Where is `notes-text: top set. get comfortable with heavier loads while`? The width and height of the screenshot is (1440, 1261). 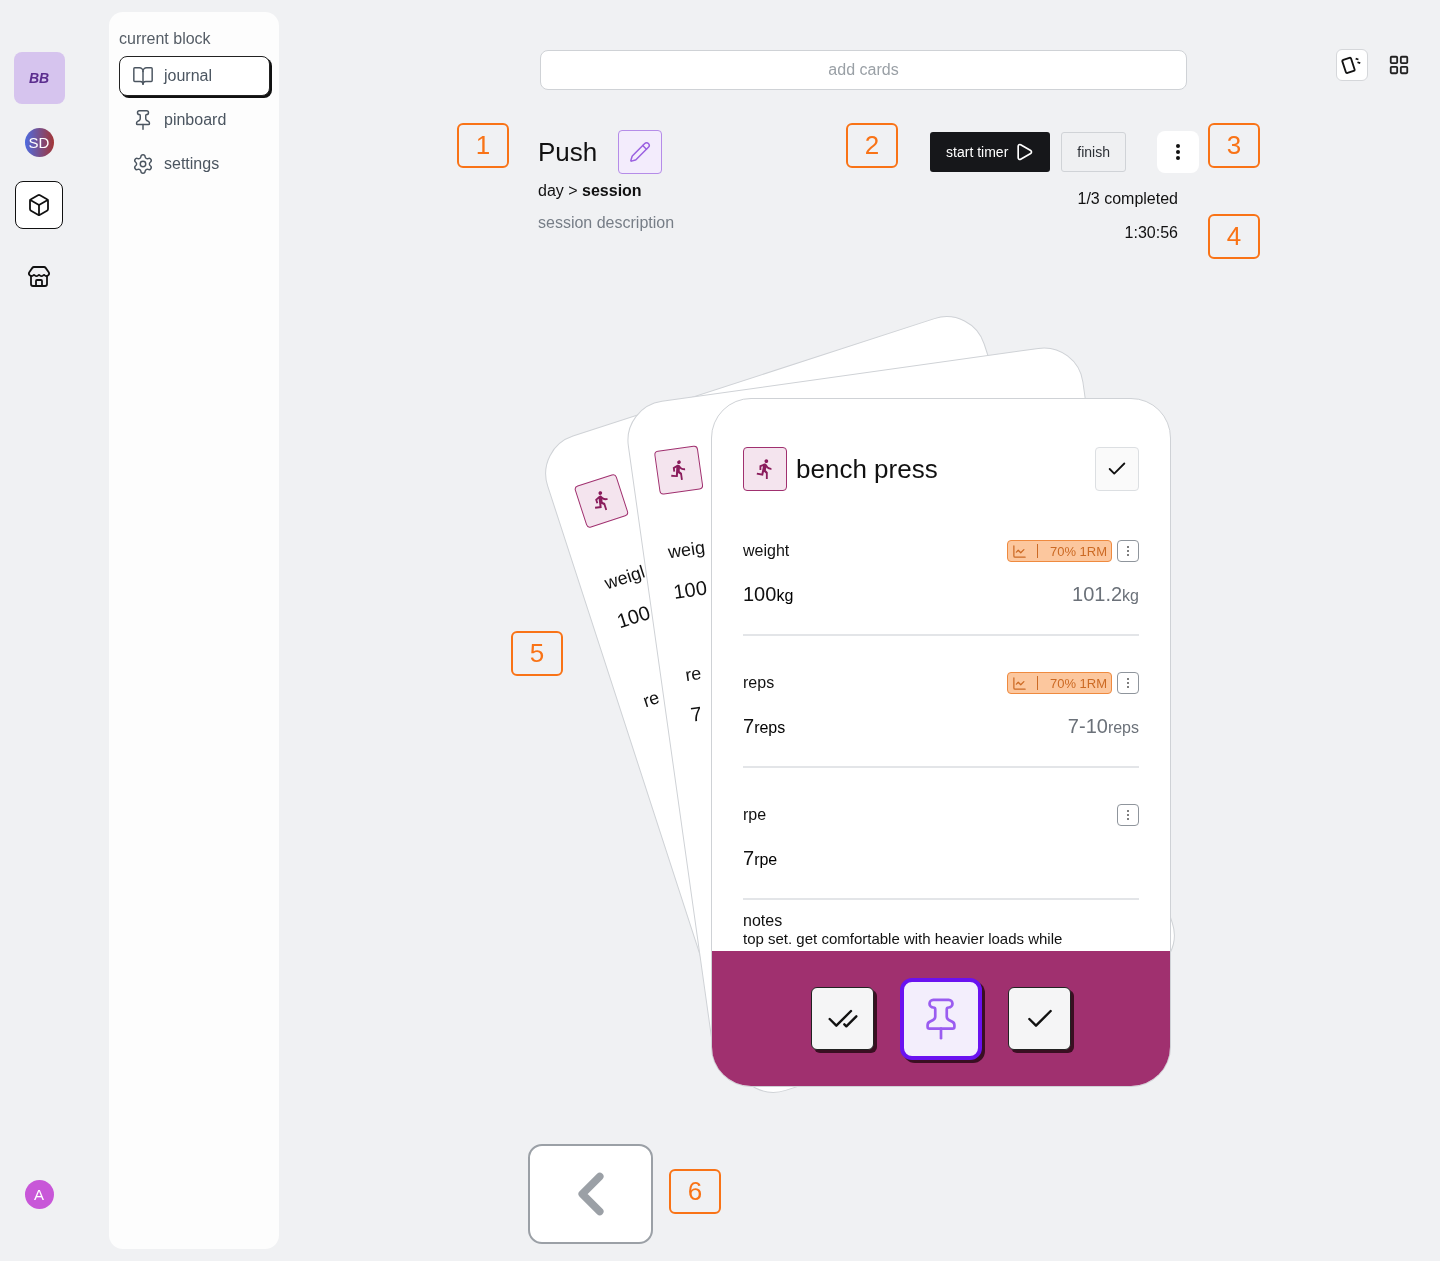 notes-text: top set. get comfortable with heavier loads while is located at coordinates (903, 939).